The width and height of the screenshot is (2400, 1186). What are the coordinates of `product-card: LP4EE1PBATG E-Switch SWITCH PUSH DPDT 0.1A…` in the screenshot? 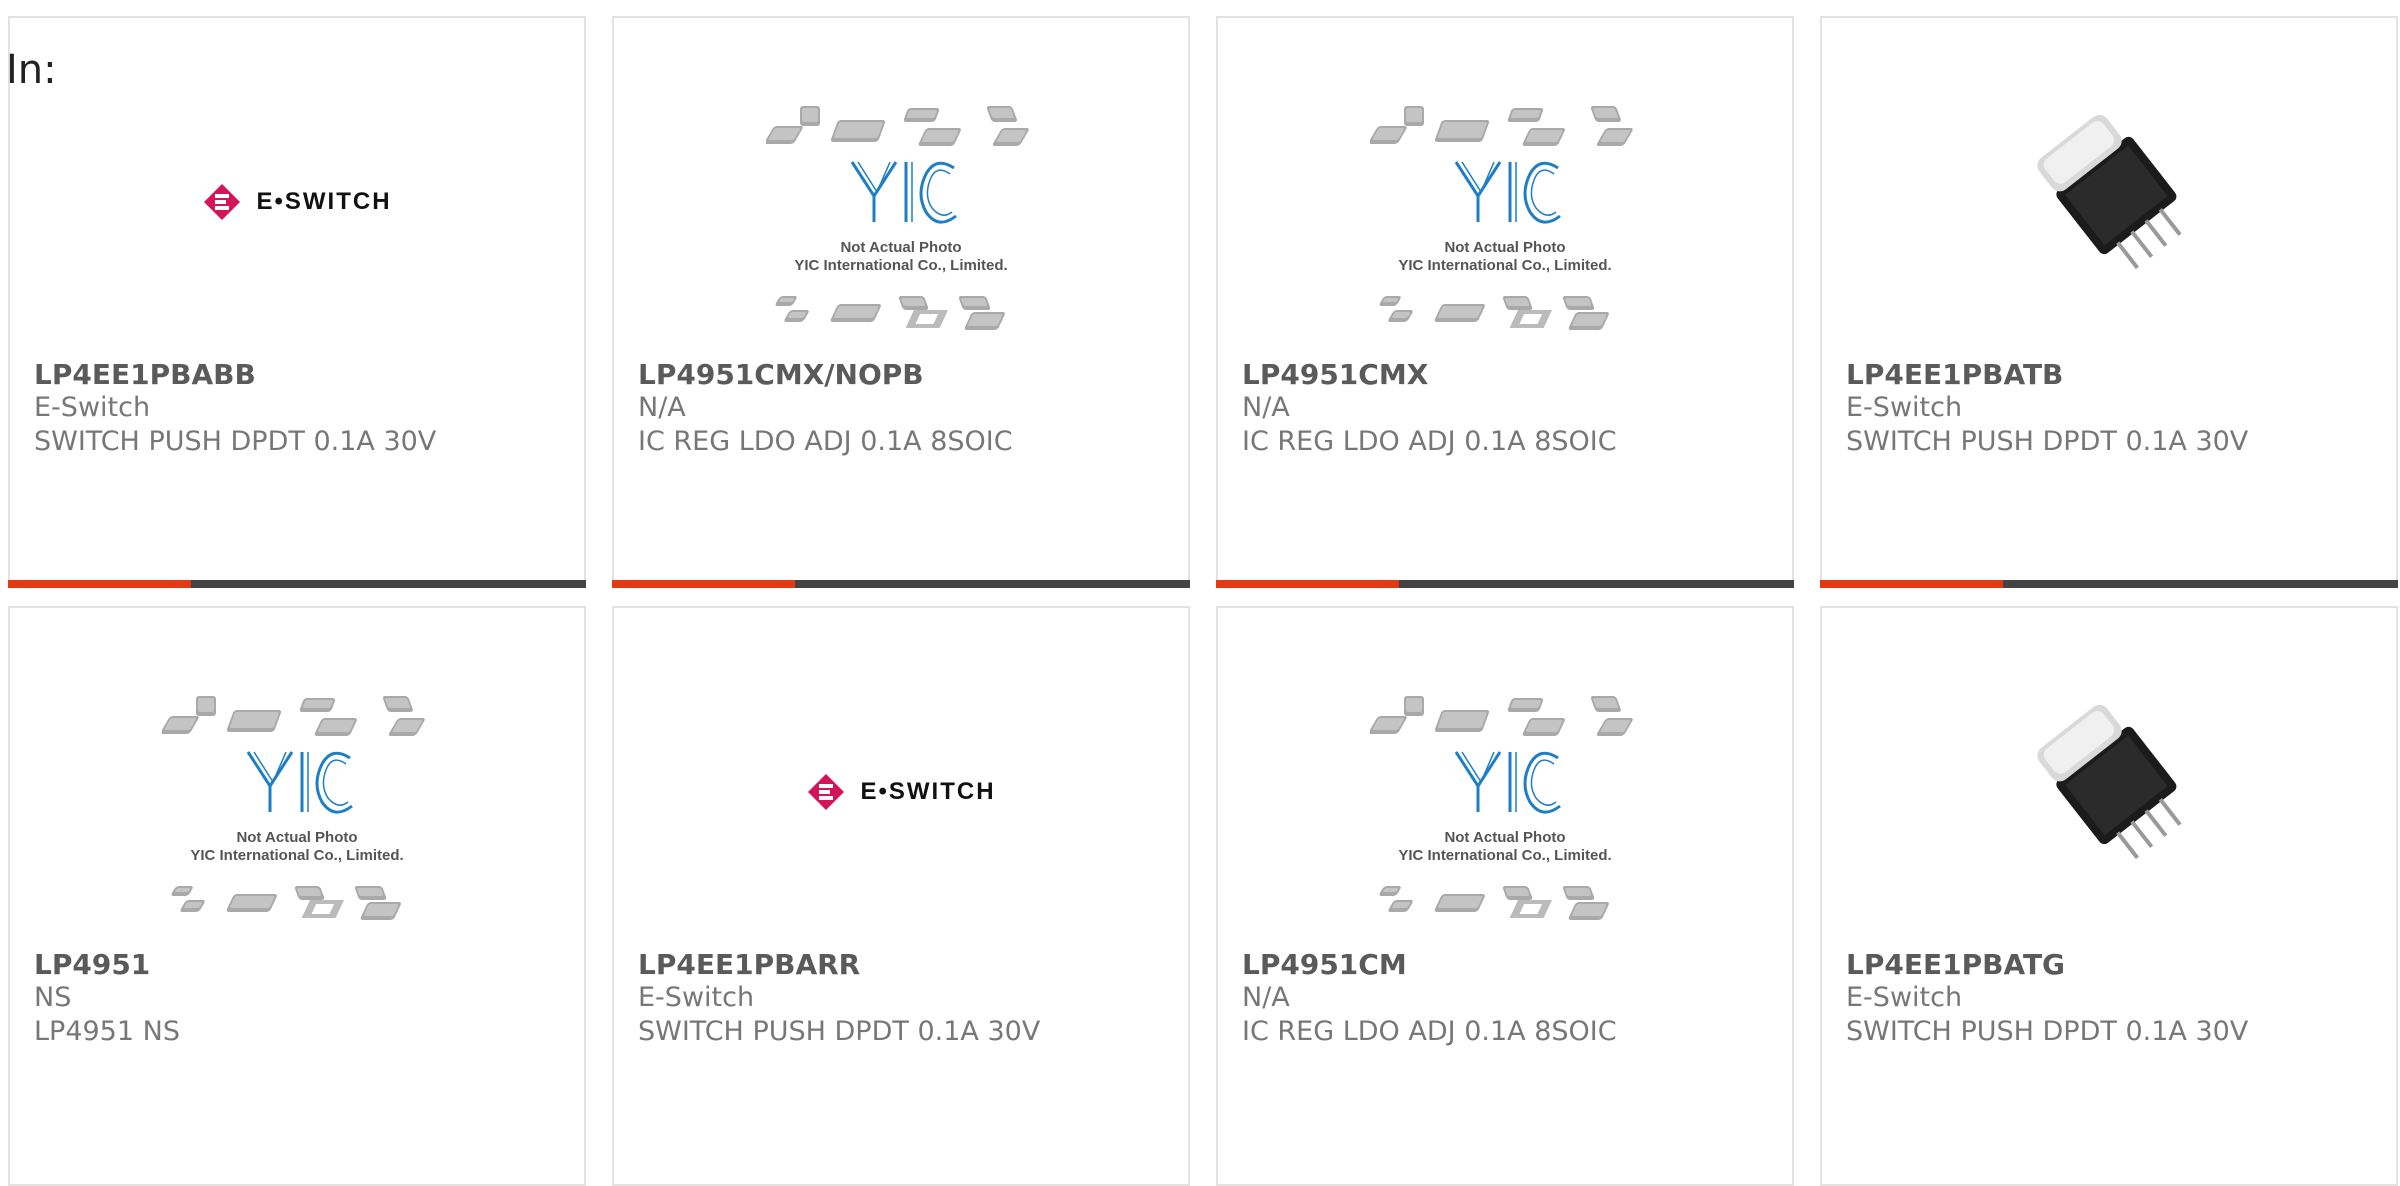 It's located at (2109, 896).